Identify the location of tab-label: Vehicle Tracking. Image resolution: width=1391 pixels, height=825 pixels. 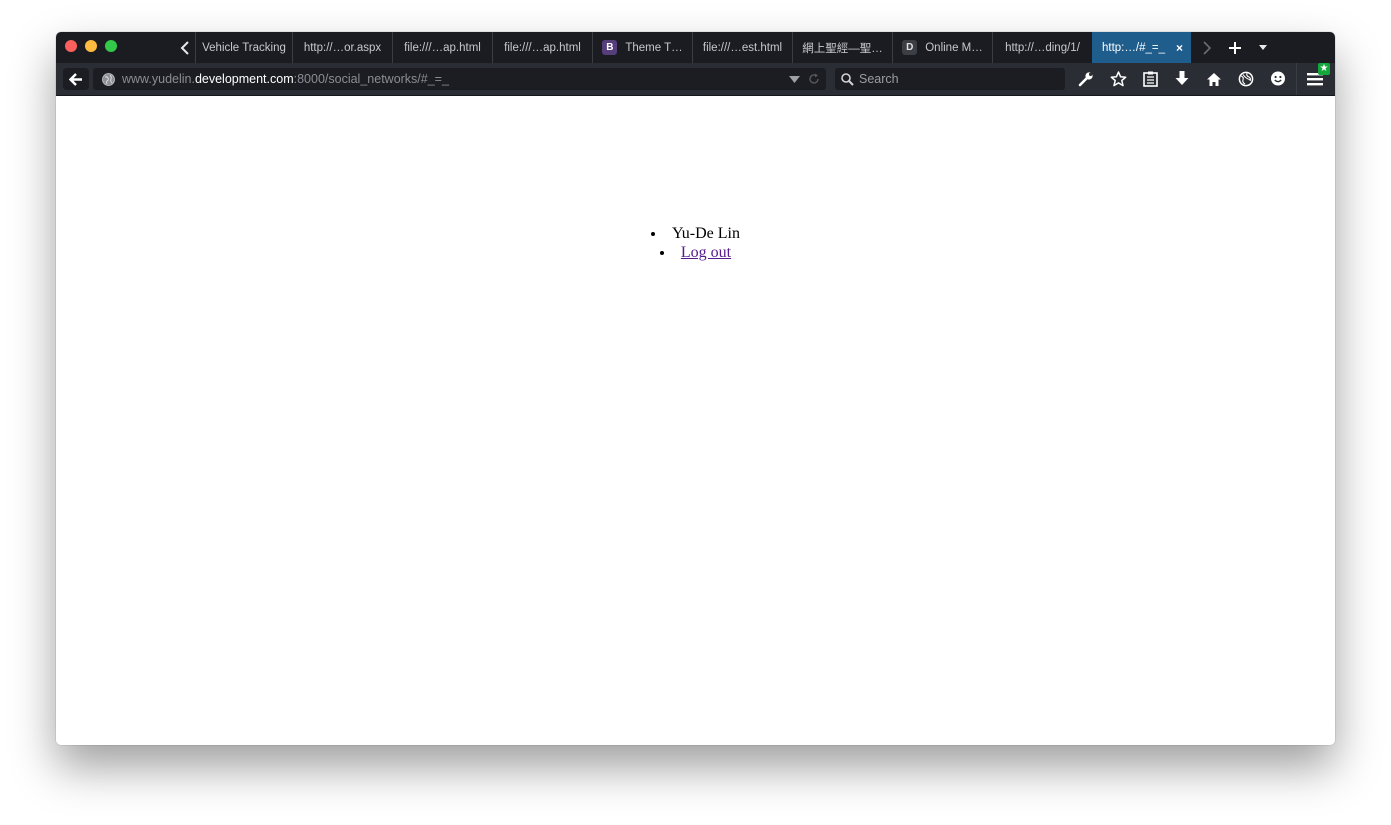
(244, 47).